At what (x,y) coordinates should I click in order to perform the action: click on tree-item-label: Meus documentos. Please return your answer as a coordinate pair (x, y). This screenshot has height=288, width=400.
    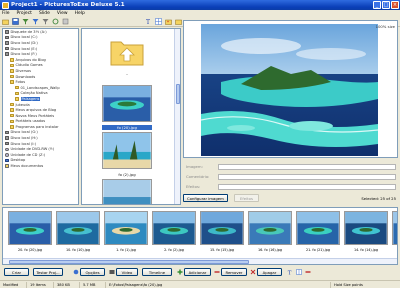
    Looking at the image, I should click on (27, 166).